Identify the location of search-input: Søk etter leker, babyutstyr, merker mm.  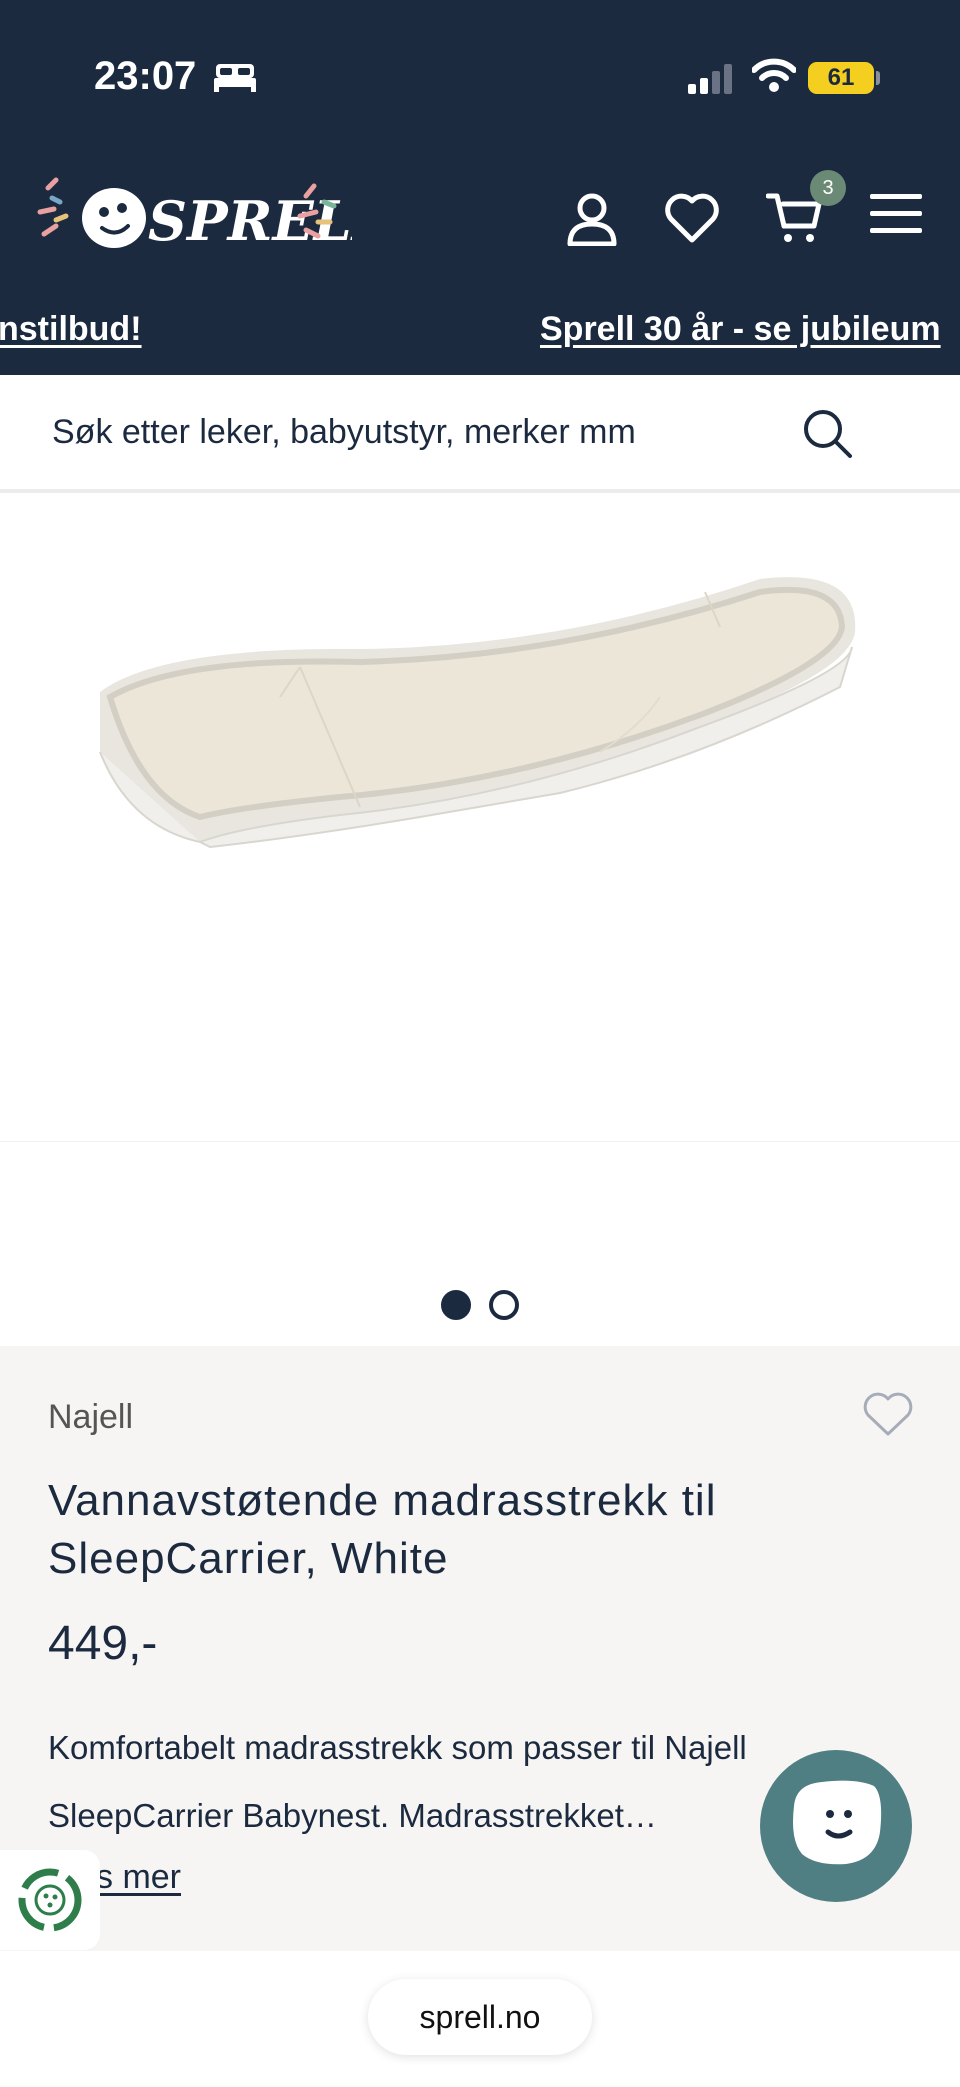
(344, 432).